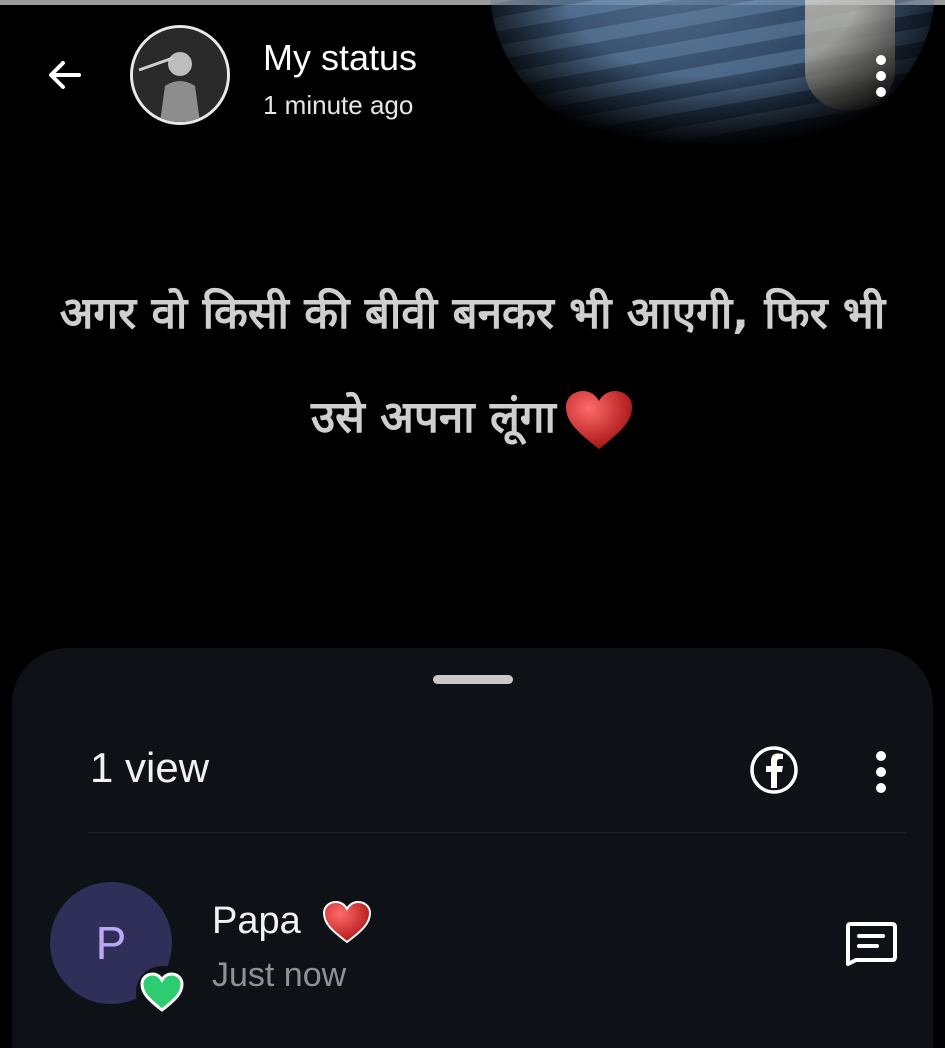 The height and width of the screenshot is (1048, 945). I want to click on facebook-icon, so click(774, 770).